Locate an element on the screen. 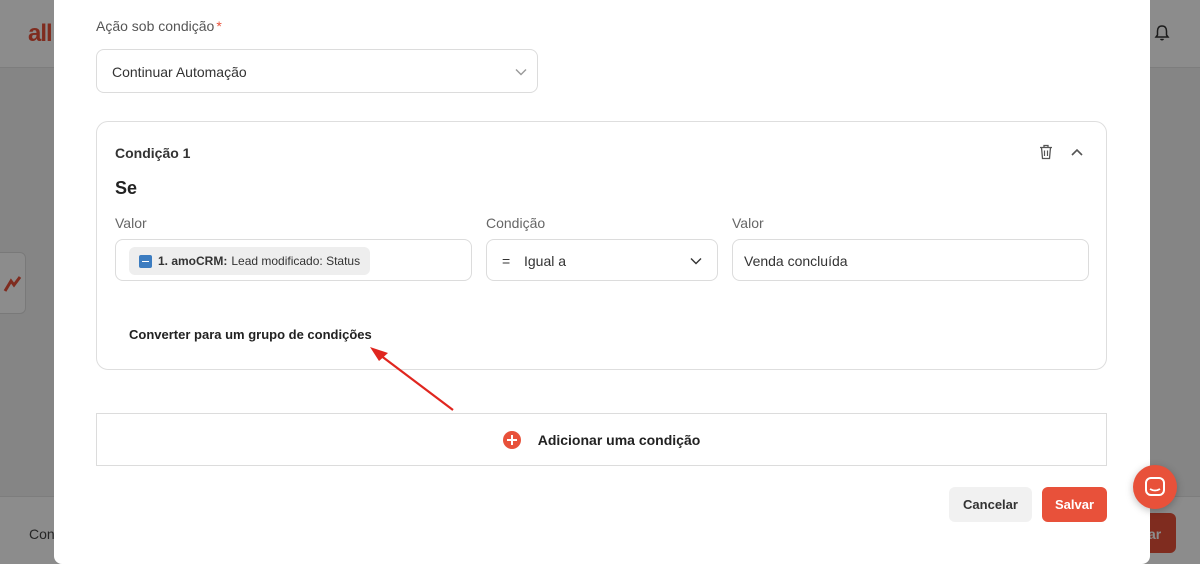 Image resolution: width=1200 pixels, height=564 pixels. value-chip: 1. amoCRM: Lead modificado: Status is located at coordinates (250, 261).